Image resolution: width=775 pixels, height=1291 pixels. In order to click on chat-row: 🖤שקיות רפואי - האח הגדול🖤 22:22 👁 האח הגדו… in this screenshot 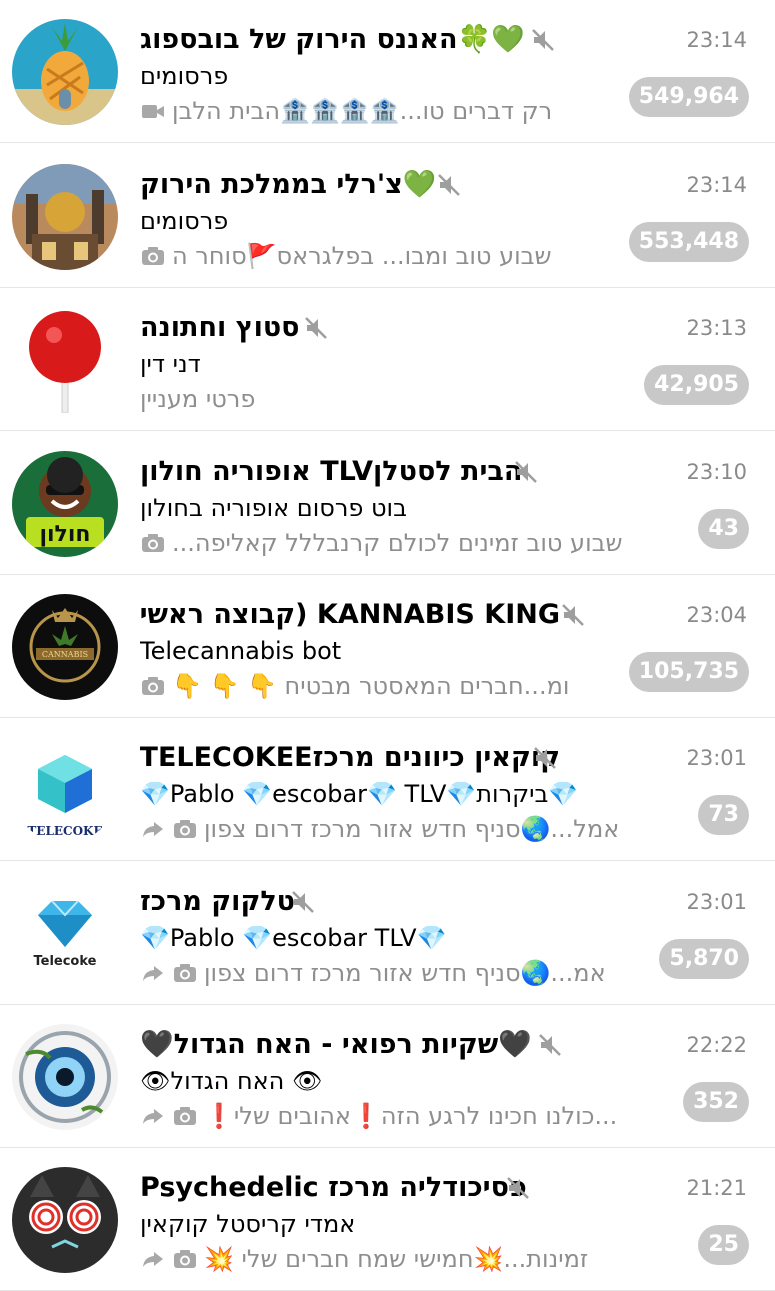, I will do `click(387, 1076)`.